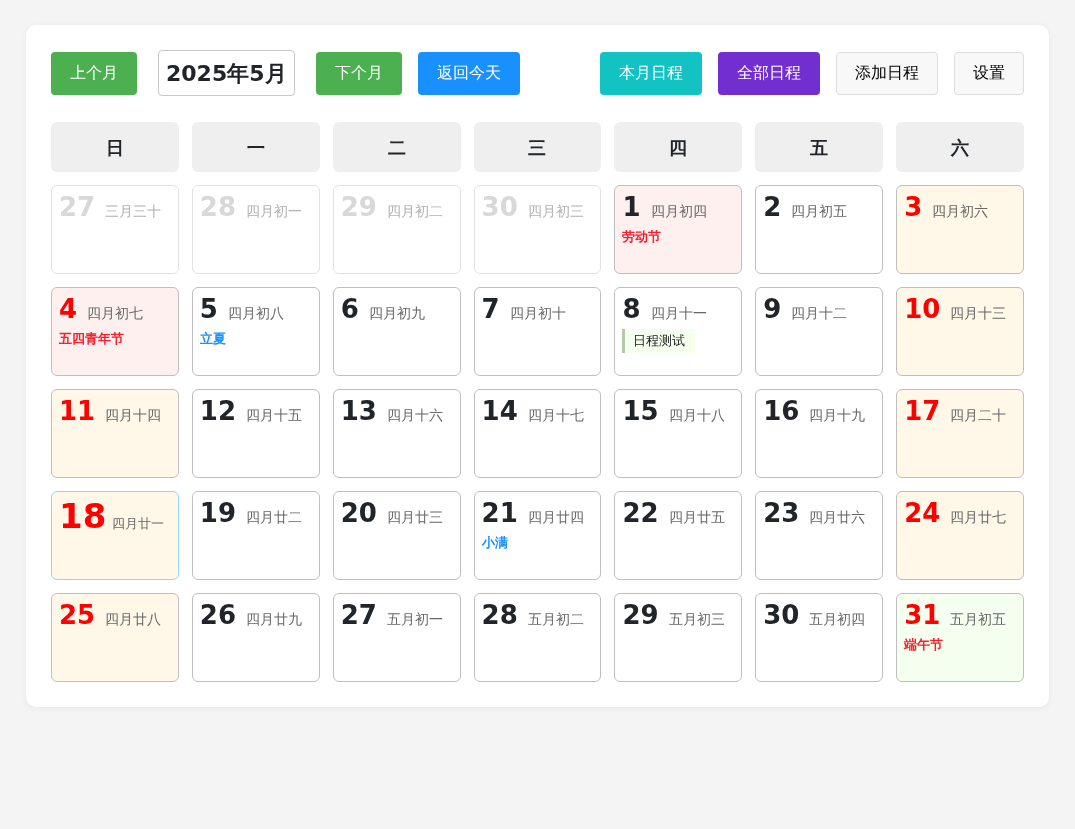 The height and width of the screenshot is (829, 1075). Describe the element at coordinates (781, 616) in the screenshot. I see `day-number: 30` at that location.